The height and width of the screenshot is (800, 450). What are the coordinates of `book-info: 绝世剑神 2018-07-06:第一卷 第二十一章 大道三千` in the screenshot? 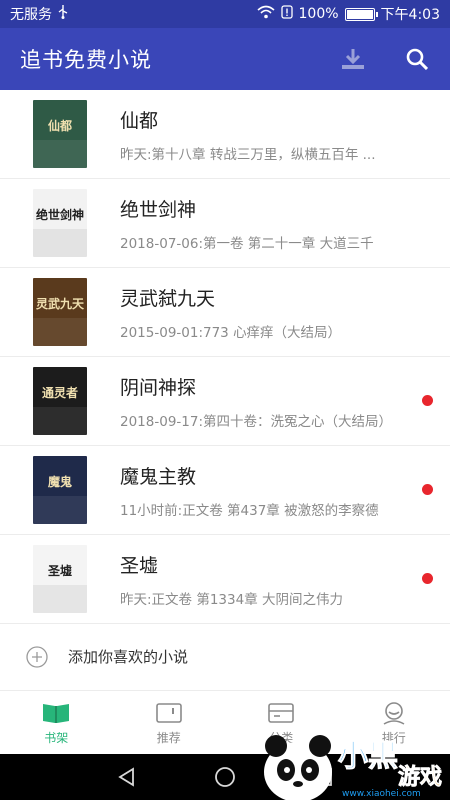 It's located at (265, 223).